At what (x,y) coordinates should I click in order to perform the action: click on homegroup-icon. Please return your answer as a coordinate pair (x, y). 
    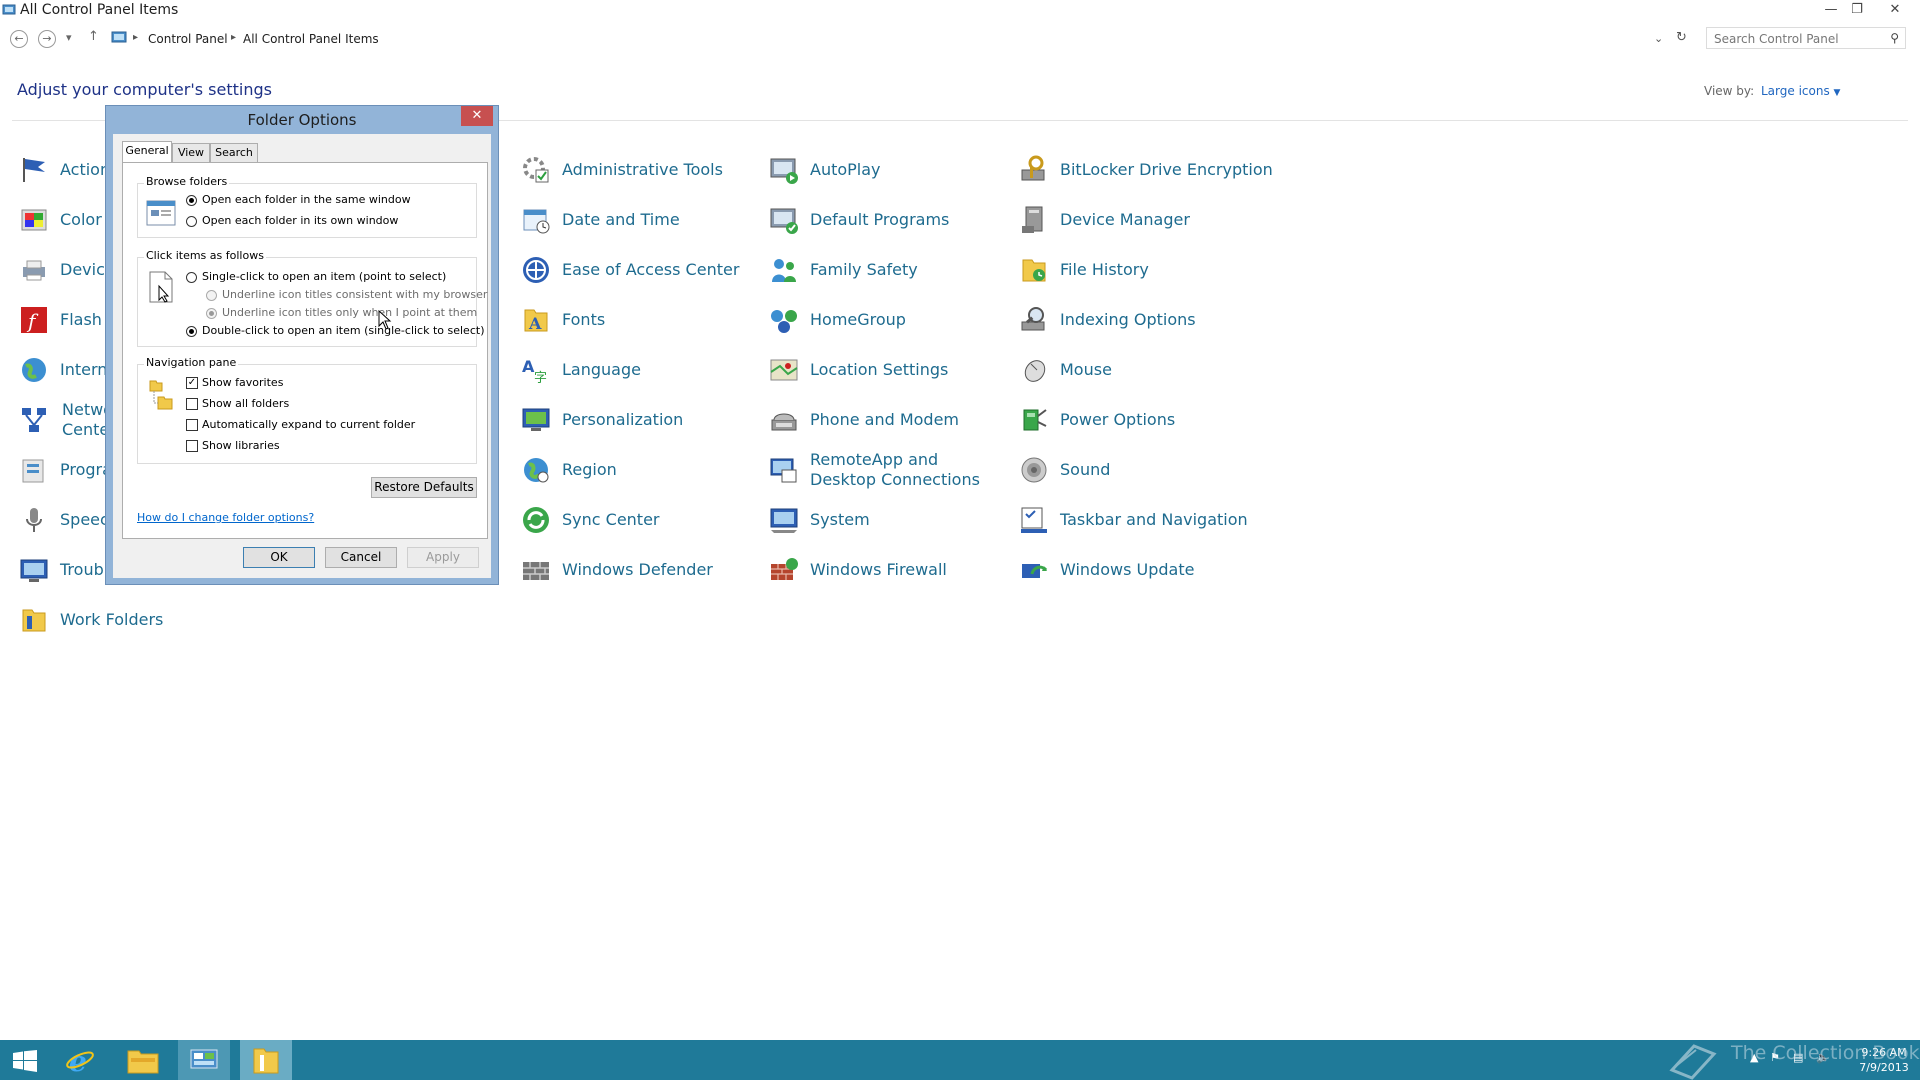
    Looking at the image, I should click on (784, 321).